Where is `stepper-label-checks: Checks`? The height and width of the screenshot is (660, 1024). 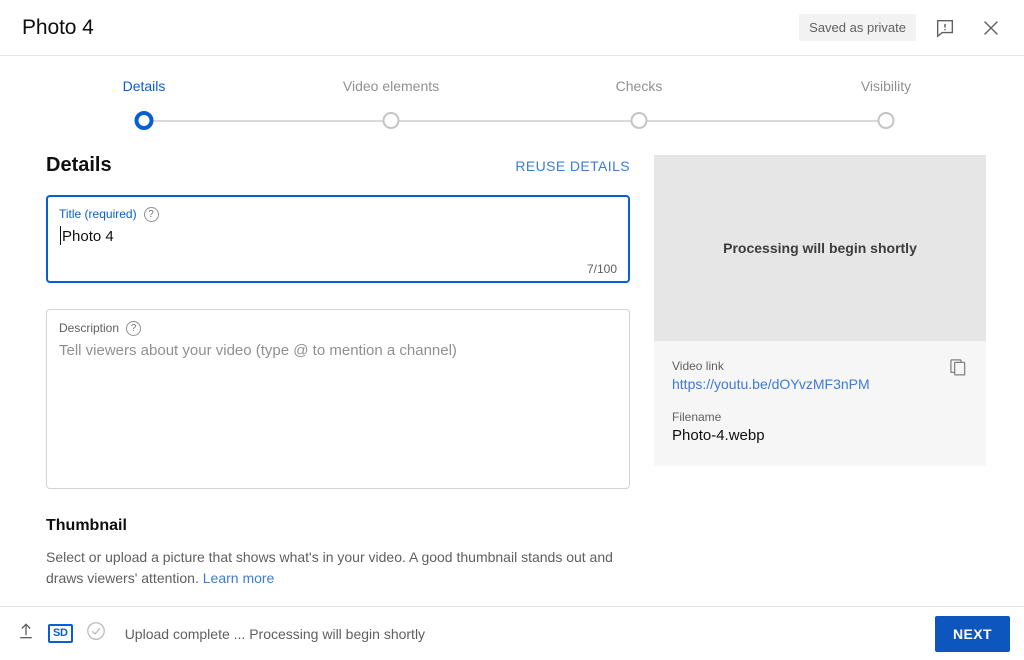
stepper-label-checks: Checks is located at coordinates (639, 86).